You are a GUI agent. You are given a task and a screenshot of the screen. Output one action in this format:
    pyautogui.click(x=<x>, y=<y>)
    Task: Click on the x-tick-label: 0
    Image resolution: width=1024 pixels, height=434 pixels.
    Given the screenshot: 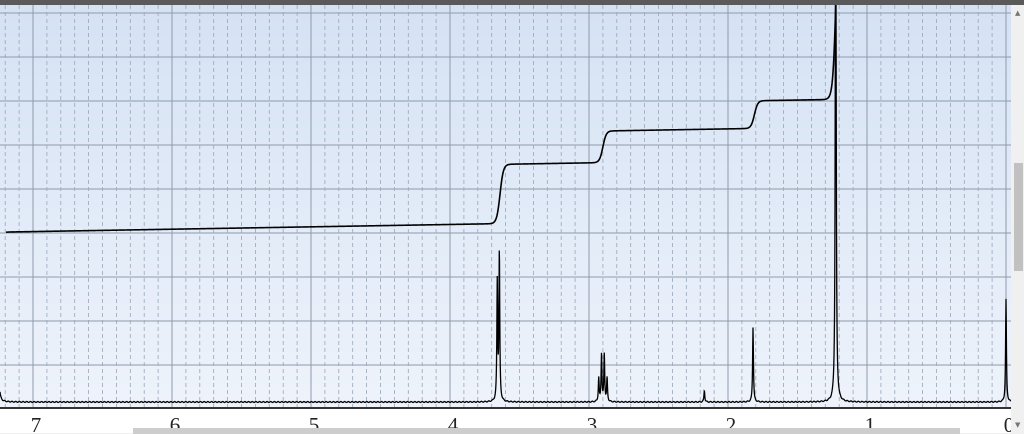 What is the action you would take?
    pyautogui.click(x=1007, y=423)
    